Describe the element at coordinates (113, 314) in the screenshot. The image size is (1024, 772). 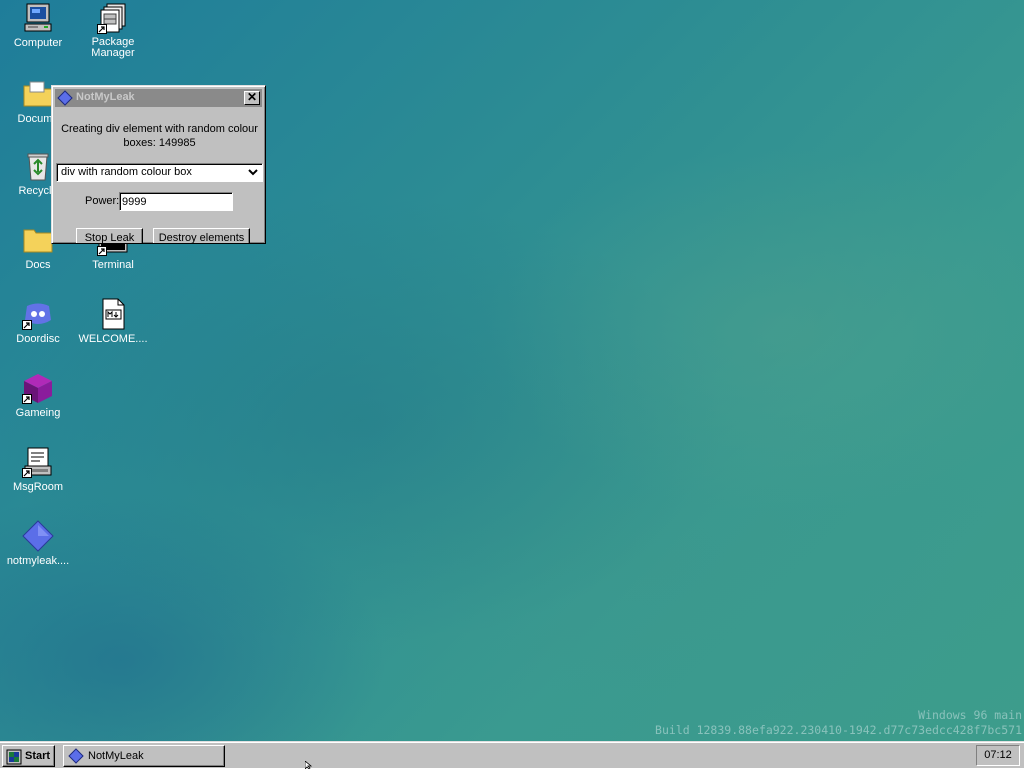
I see `markdown-file-icon` at that location.